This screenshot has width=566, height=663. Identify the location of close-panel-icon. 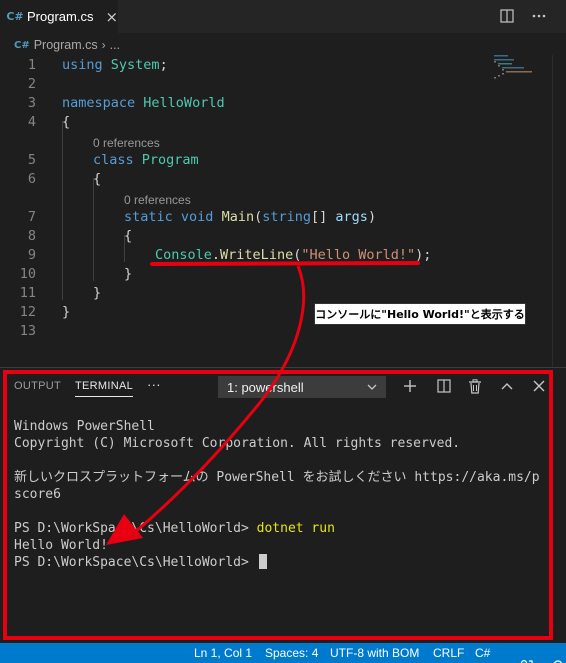
(539, 386).